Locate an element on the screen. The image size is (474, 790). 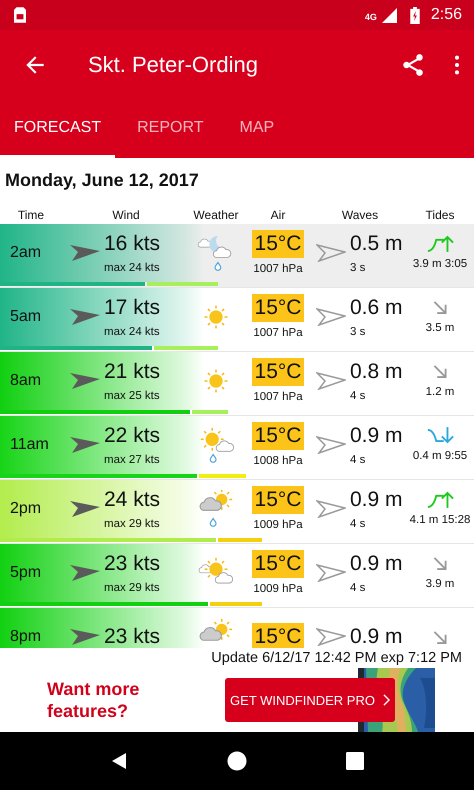
tide-value: 3.5 m is located at coordinates (440, 328).